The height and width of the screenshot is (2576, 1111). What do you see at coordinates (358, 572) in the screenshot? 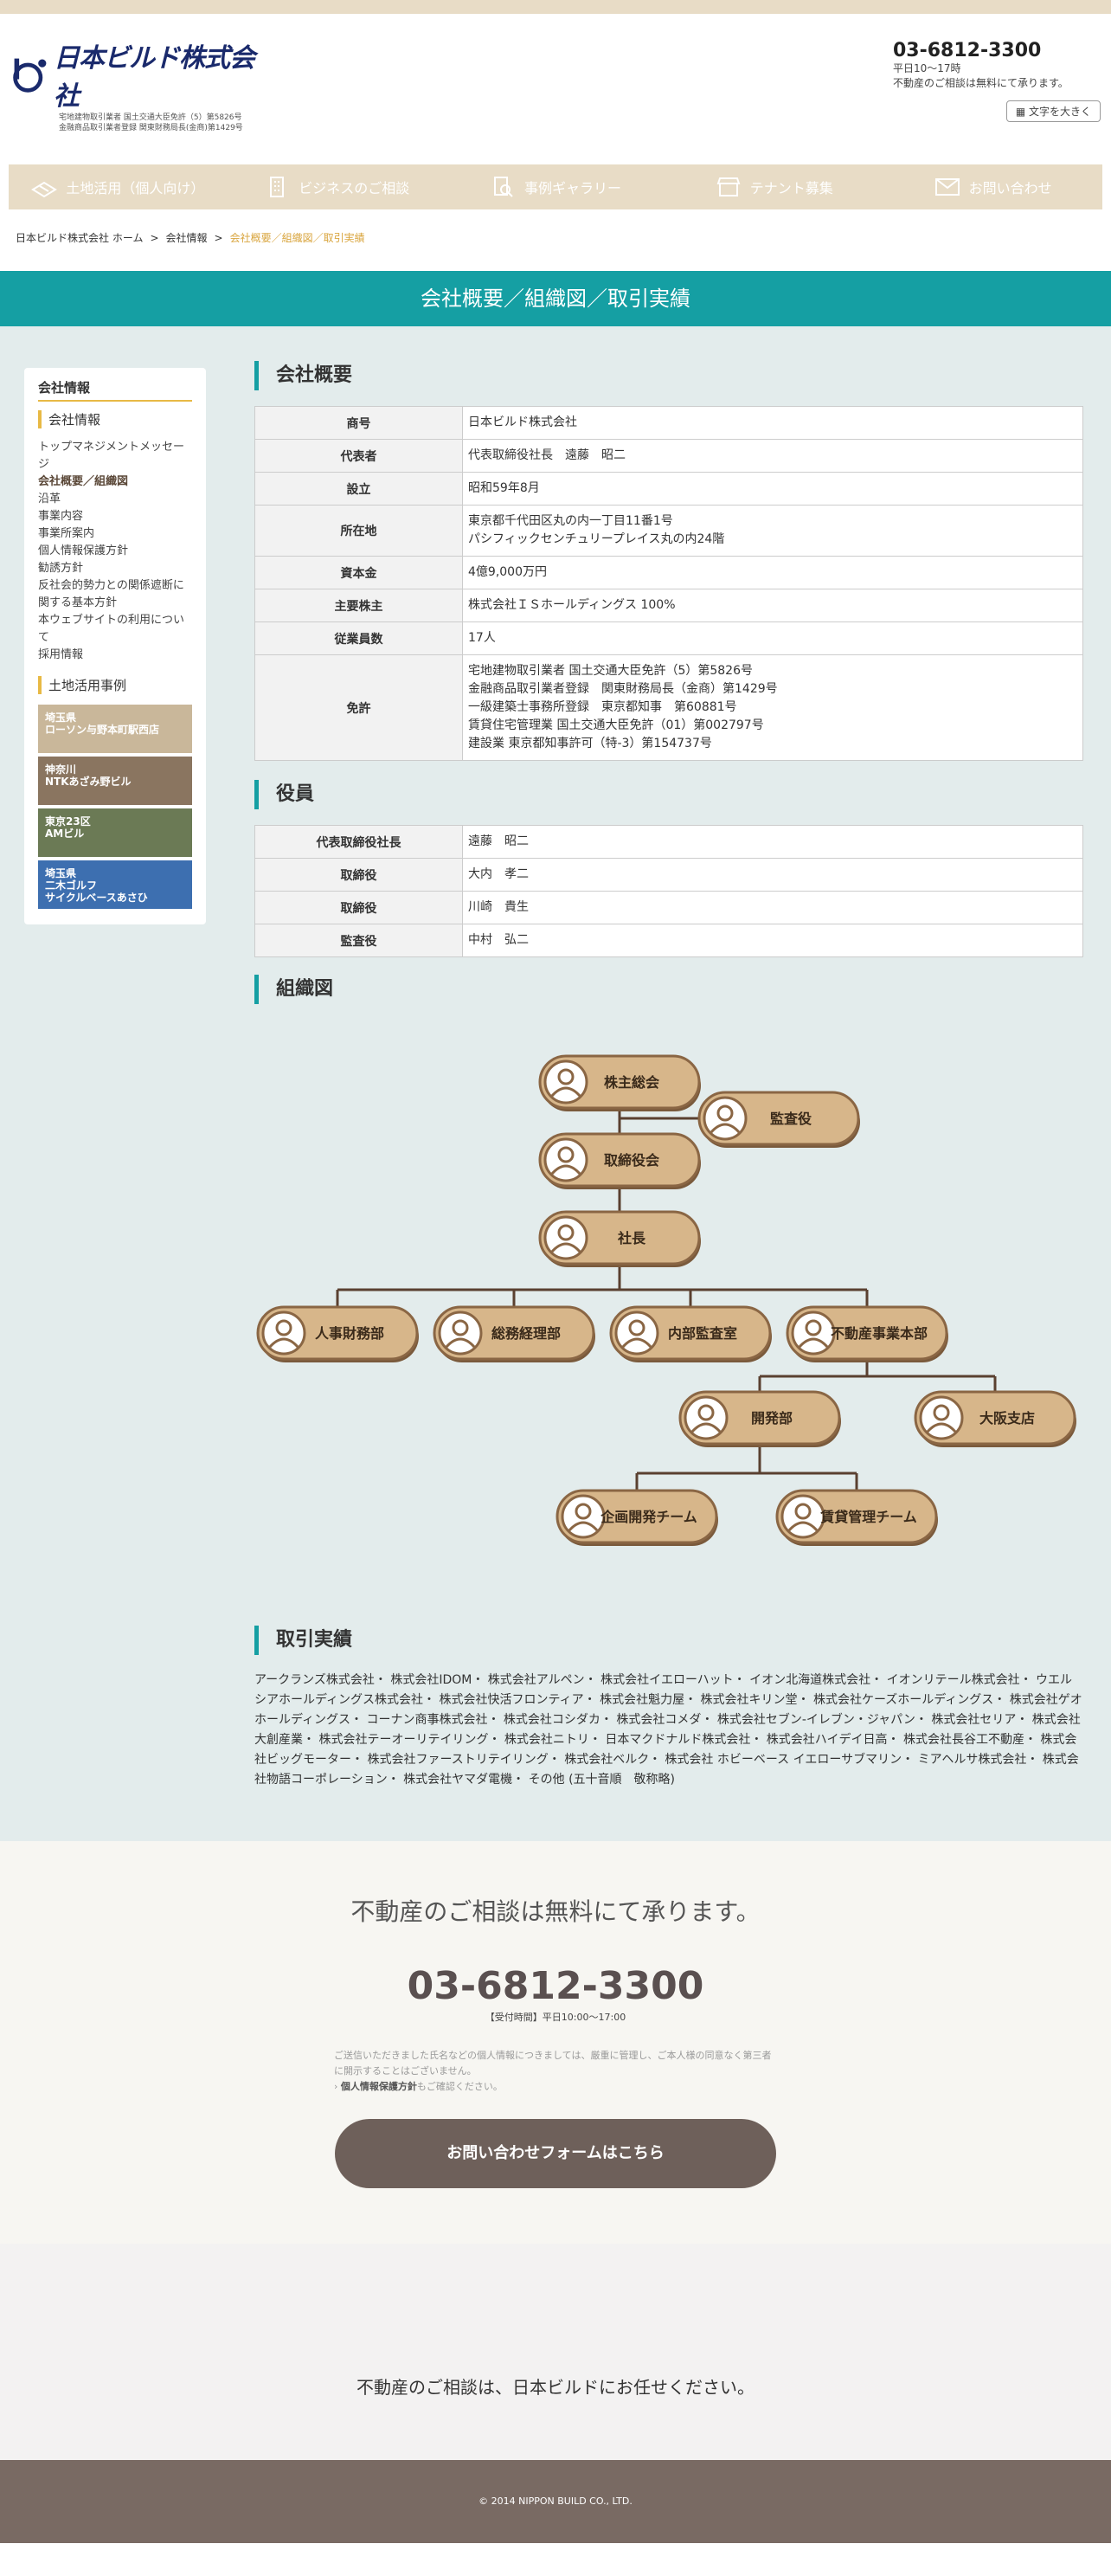
I see `row-label: 資本金` at bounding box center [358, 572].